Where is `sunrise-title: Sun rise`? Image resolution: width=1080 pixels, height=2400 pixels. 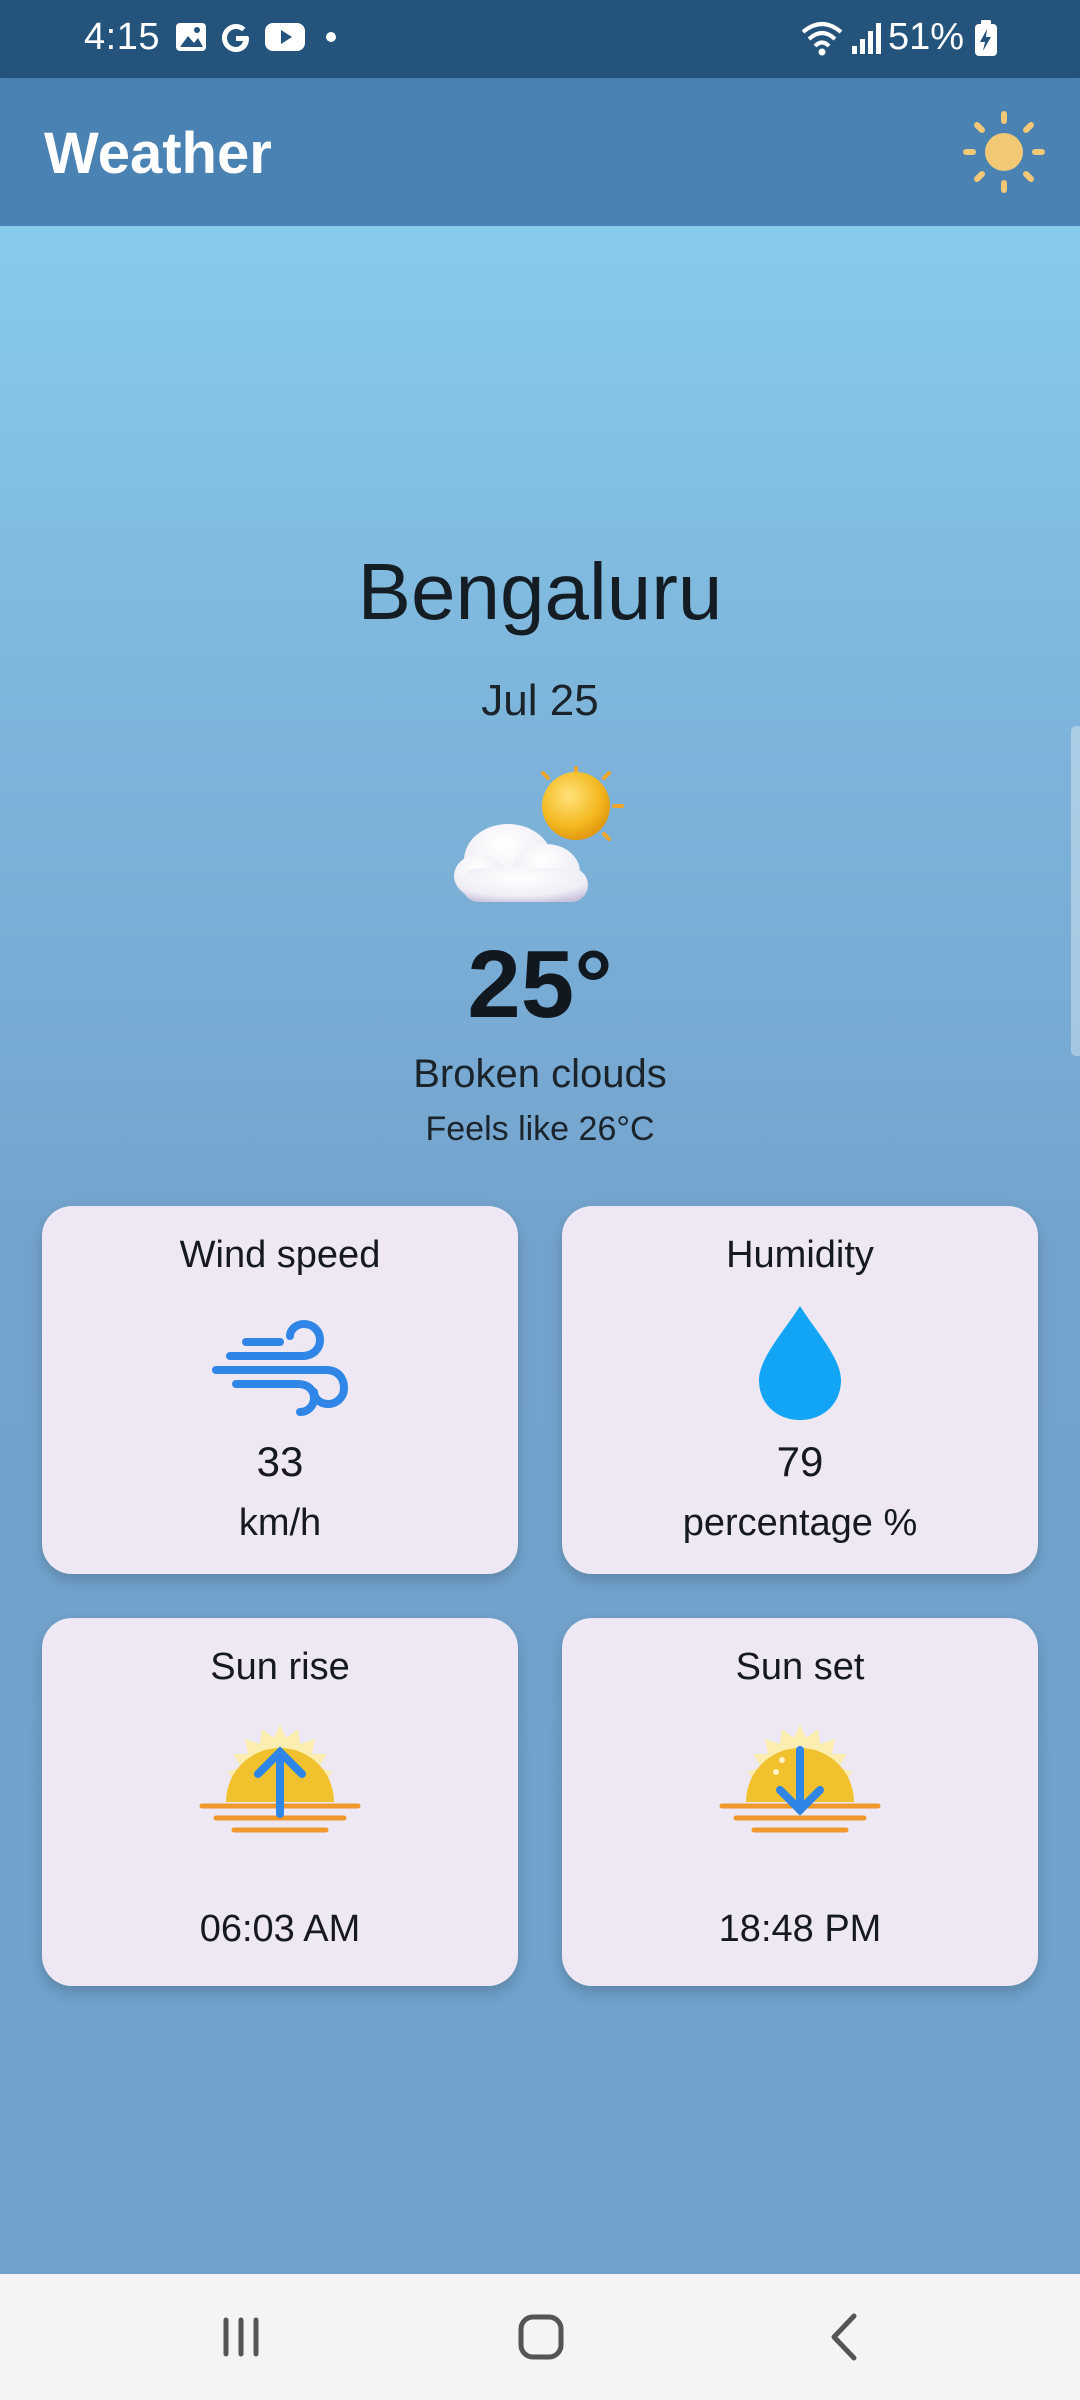 sunrise-title: Sun rise is located at coordinates (280, 1667).